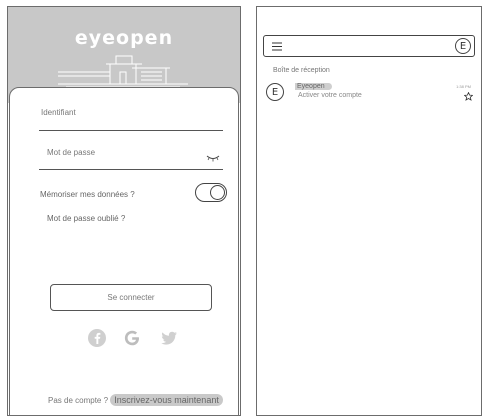 Image resolution: width=485 pixels, height=420 pixels. I want to click on username-label: Identifiant, so click(58, 112).